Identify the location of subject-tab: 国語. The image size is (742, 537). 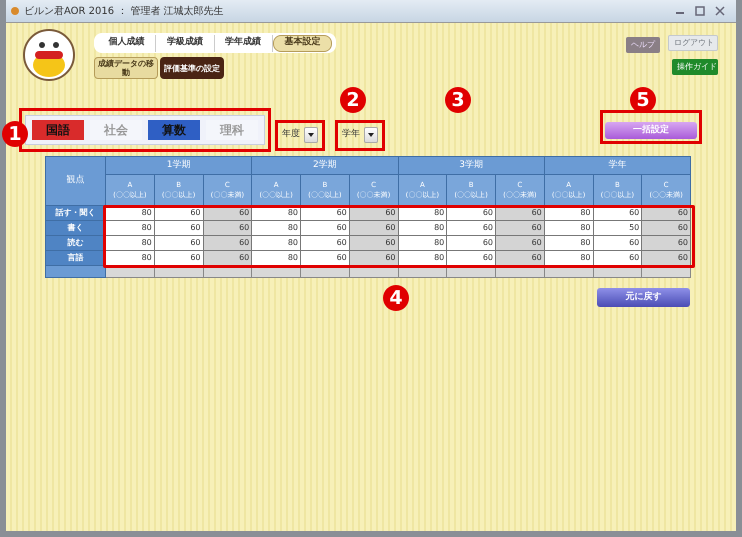
(58, 130).